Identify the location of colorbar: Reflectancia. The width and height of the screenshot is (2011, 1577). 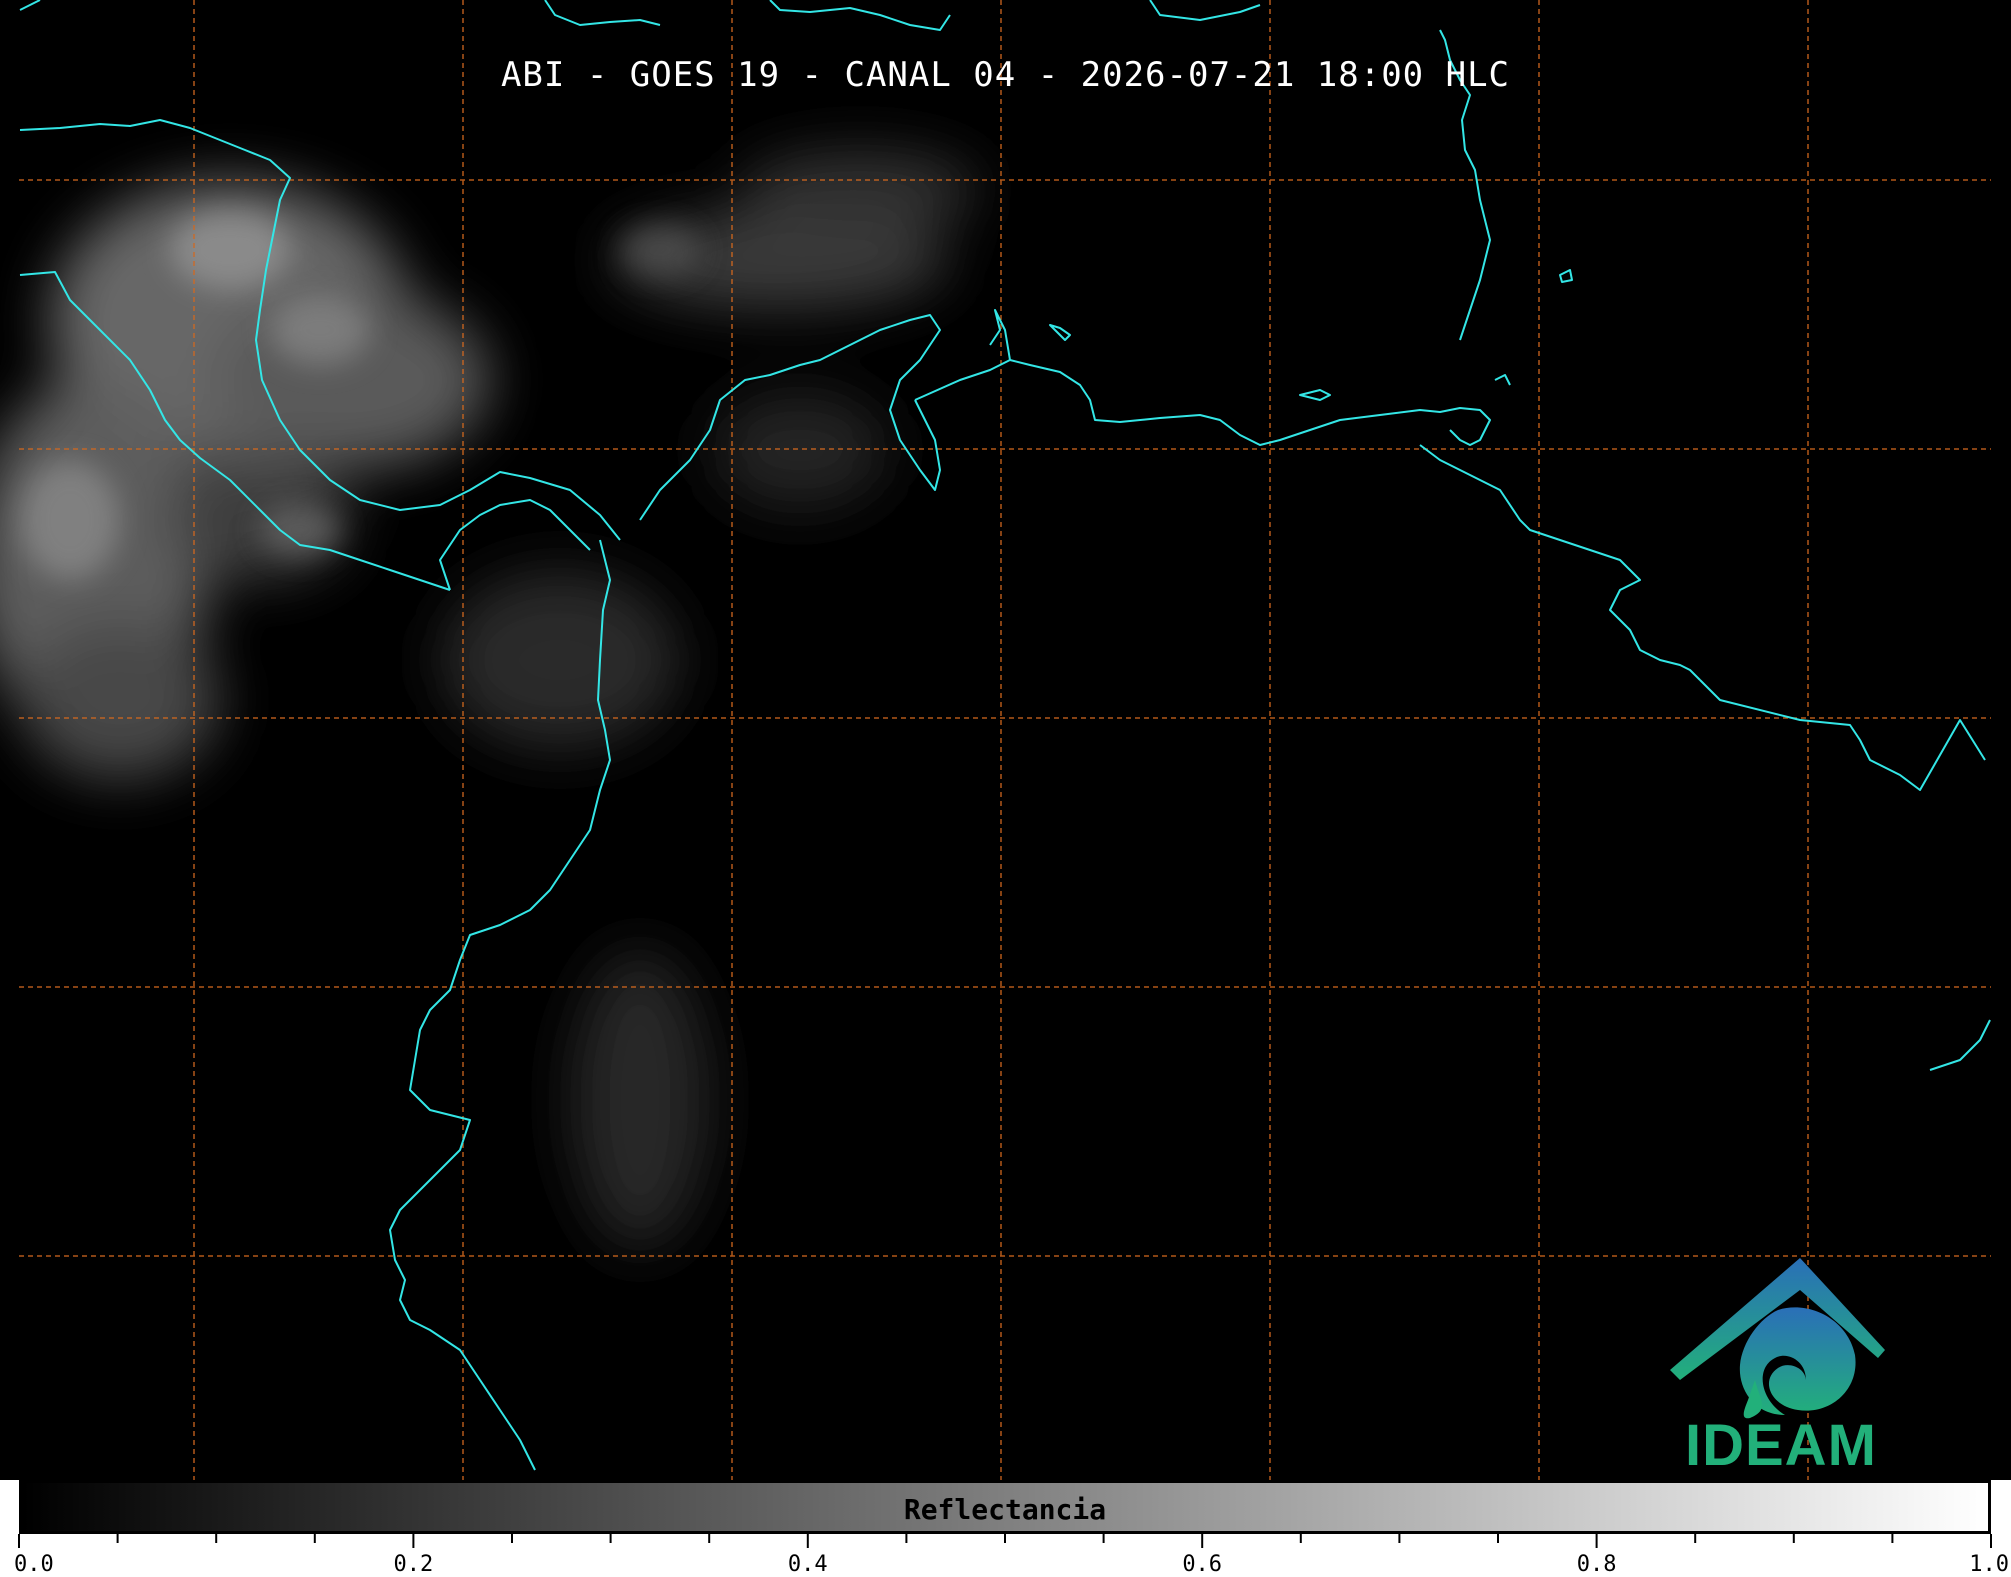
(1005, 1507).